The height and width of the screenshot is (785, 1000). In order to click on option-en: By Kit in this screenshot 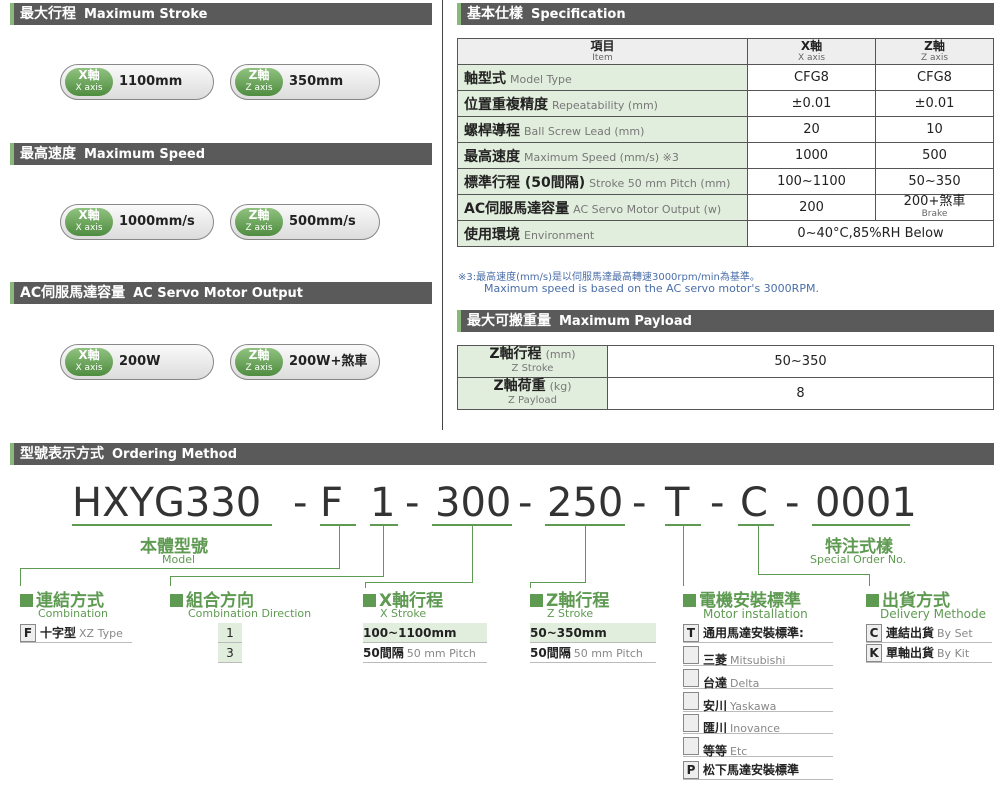, I will do `click(953, 653)`.